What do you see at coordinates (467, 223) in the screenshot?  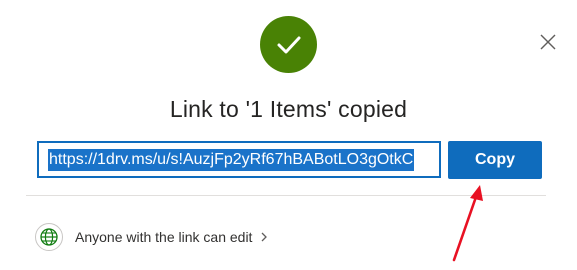 I see `red-arrow-icon` at bounding box center [467, 223].